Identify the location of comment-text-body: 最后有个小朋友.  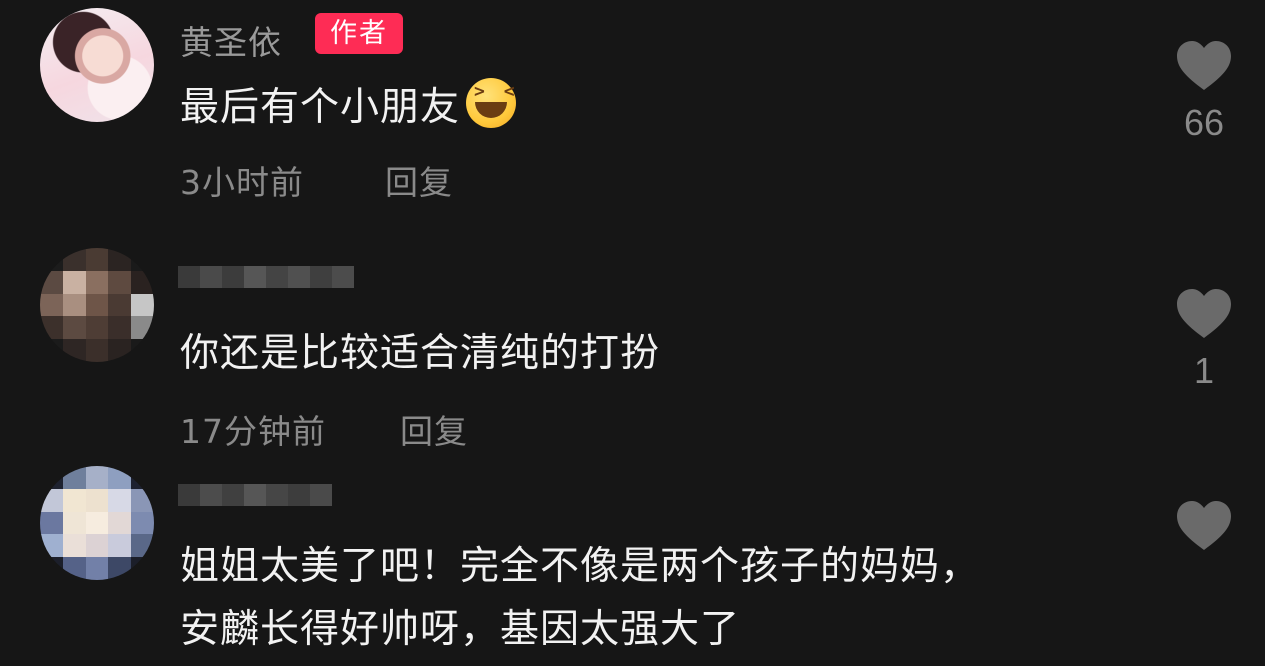
(320, 107).